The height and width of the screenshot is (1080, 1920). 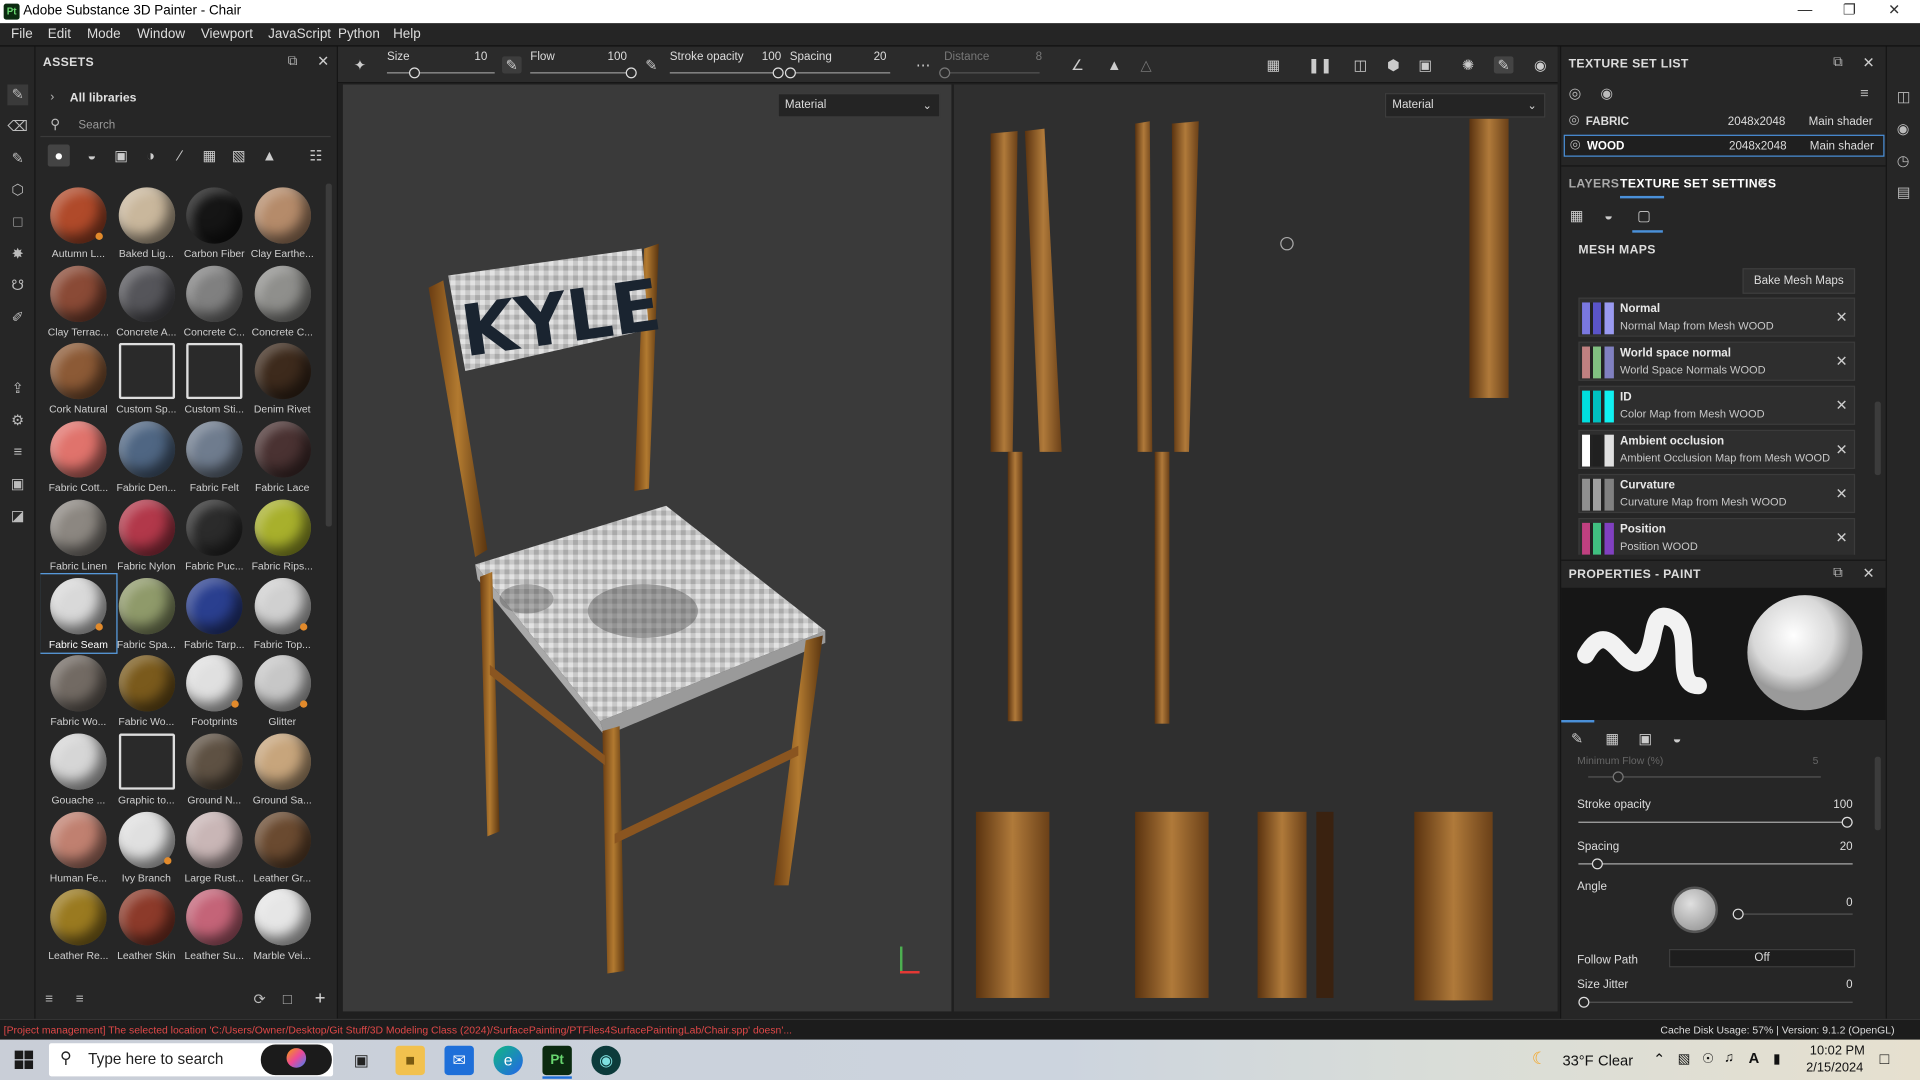 What do you see at coordinates (1606, 92) in the screenshot?
I see `solo-icon: ◉` at bounding box center [1606, 92].